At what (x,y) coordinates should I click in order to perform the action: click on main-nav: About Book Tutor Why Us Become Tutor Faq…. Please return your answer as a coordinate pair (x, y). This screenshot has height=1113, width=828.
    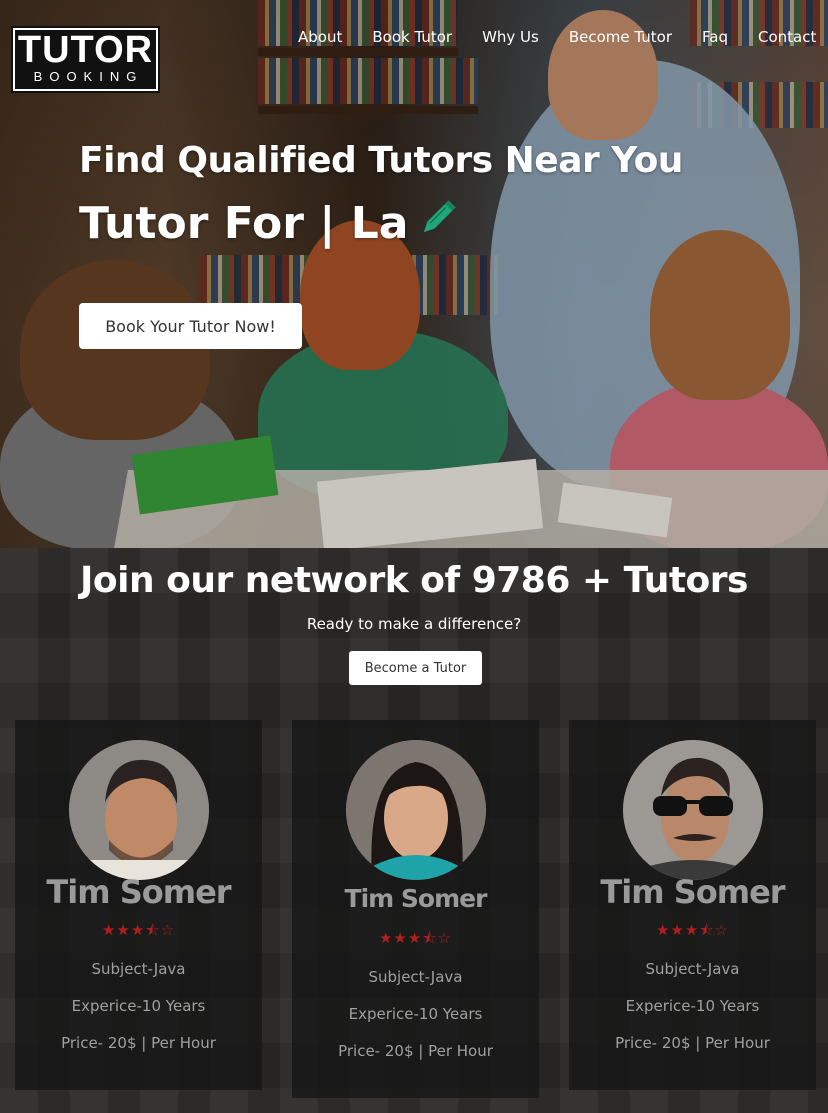
    Looking at the image, I should click on (563, 38).